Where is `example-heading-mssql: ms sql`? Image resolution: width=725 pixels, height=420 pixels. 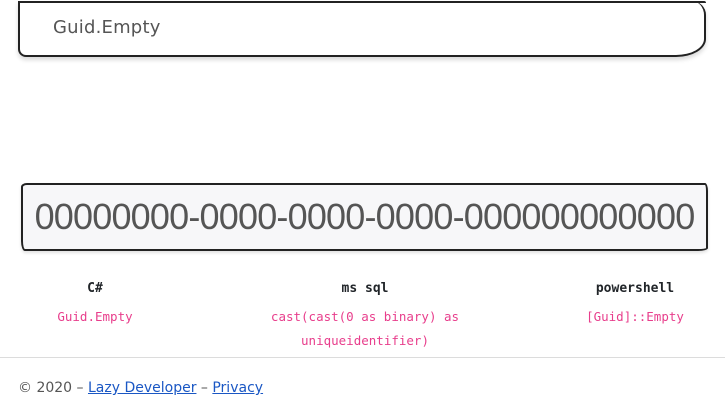
example-heading-mssql: ms sql is located at coordinates (365, 288).